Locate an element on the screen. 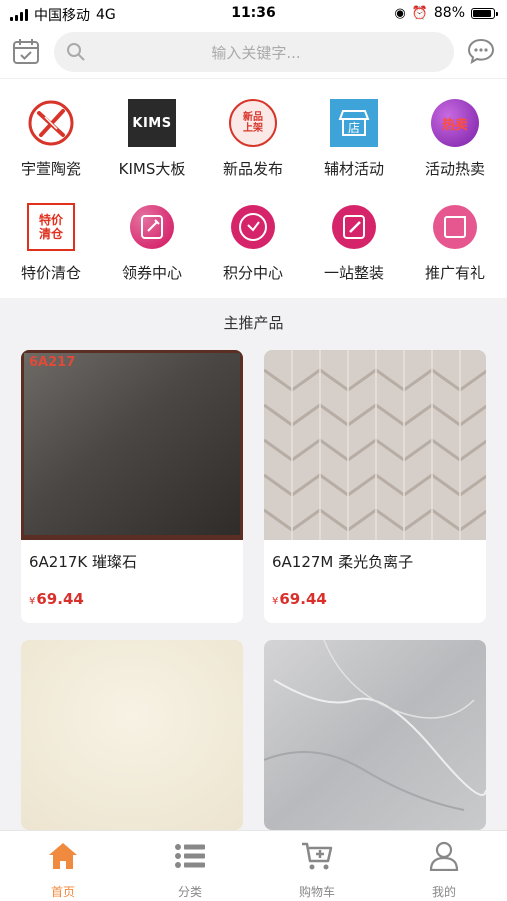  top-bar is located at coordinates (253, 53).